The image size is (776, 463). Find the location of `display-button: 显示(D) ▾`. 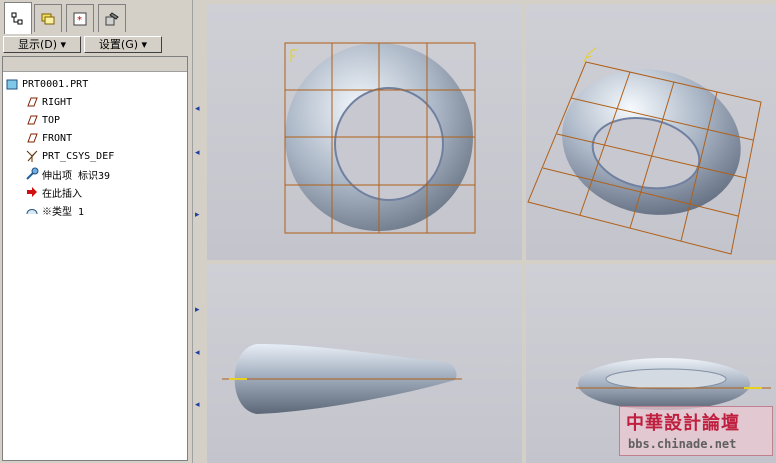

display-button: 显示(D) ▾ is located at coordinates (42, 44).